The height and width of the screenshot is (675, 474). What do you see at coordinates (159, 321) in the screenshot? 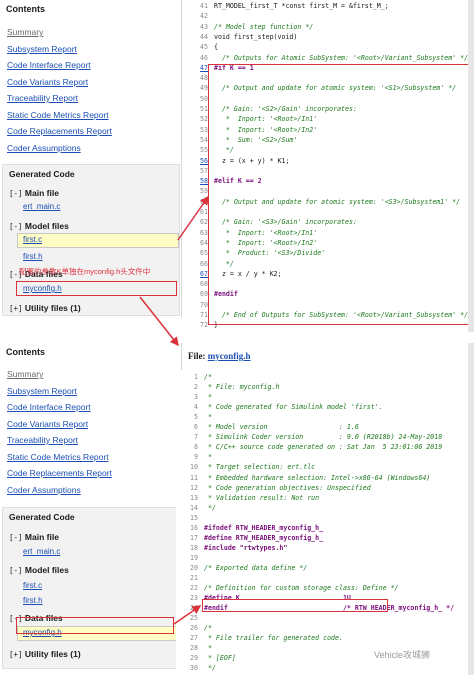
I see `arrow-myconfig-down` at bounding box center [159, 321].